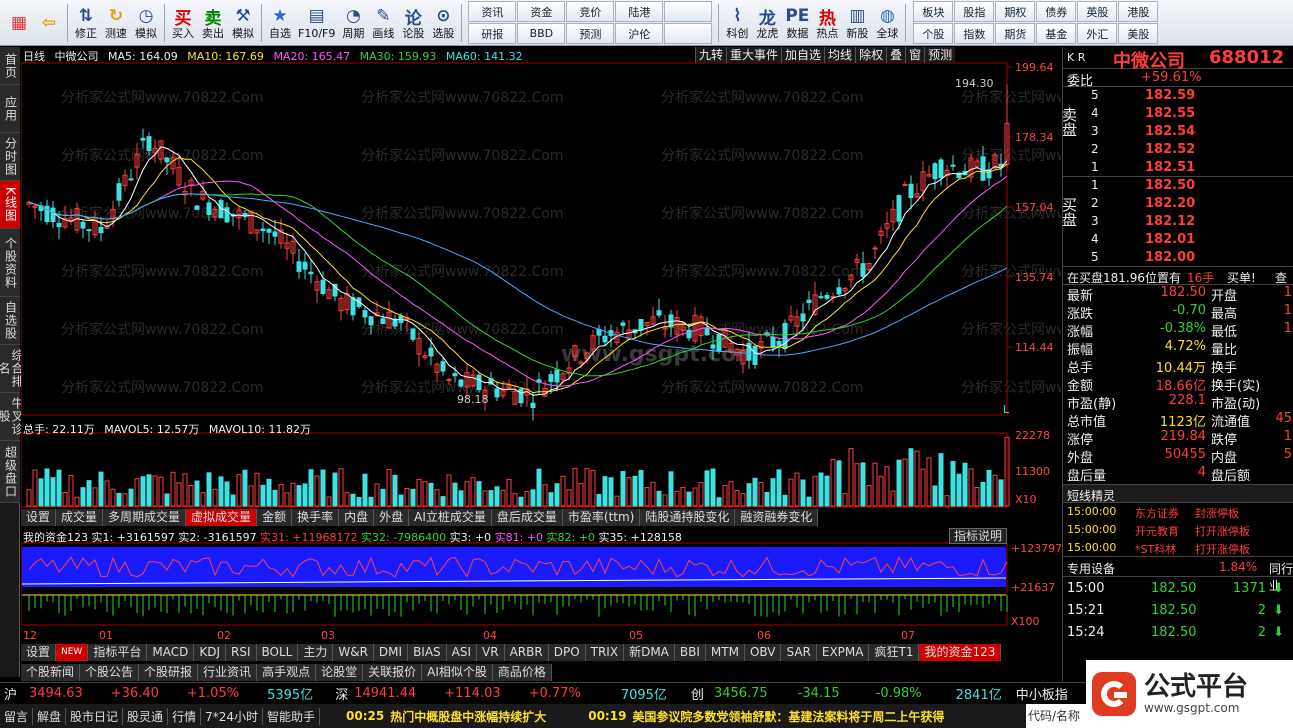 The image size is (1293, 728). Describe the element at coordinates (887, 23) in the screenshot. I see `toolbar.buttons2-globe: ◍ 全球` at that location.